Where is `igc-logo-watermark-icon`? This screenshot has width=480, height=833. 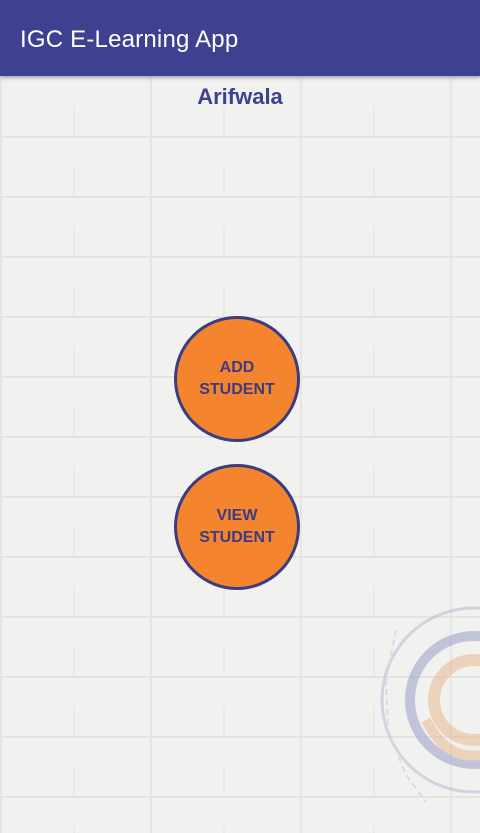
igc-logo-watermark-icon is located at coordinates (430, 704).